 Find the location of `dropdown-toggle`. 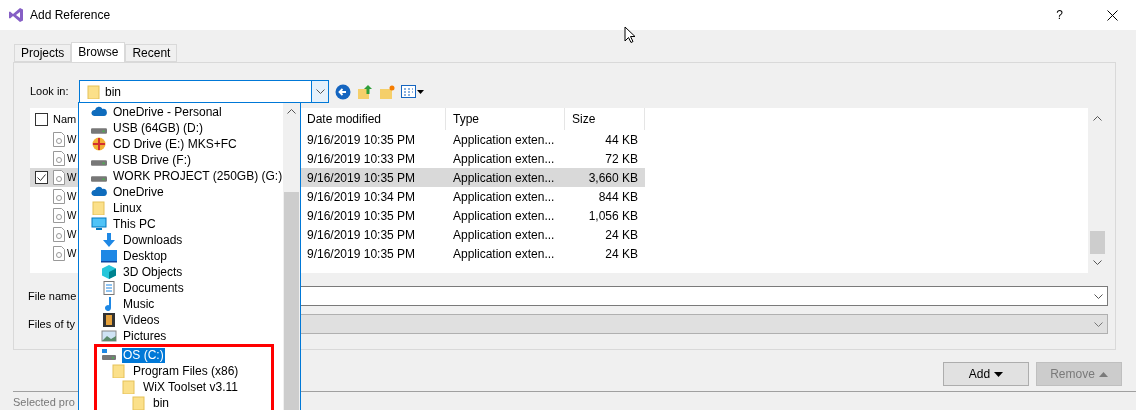

dropdown-toggle is located at coordinates (319, 91).